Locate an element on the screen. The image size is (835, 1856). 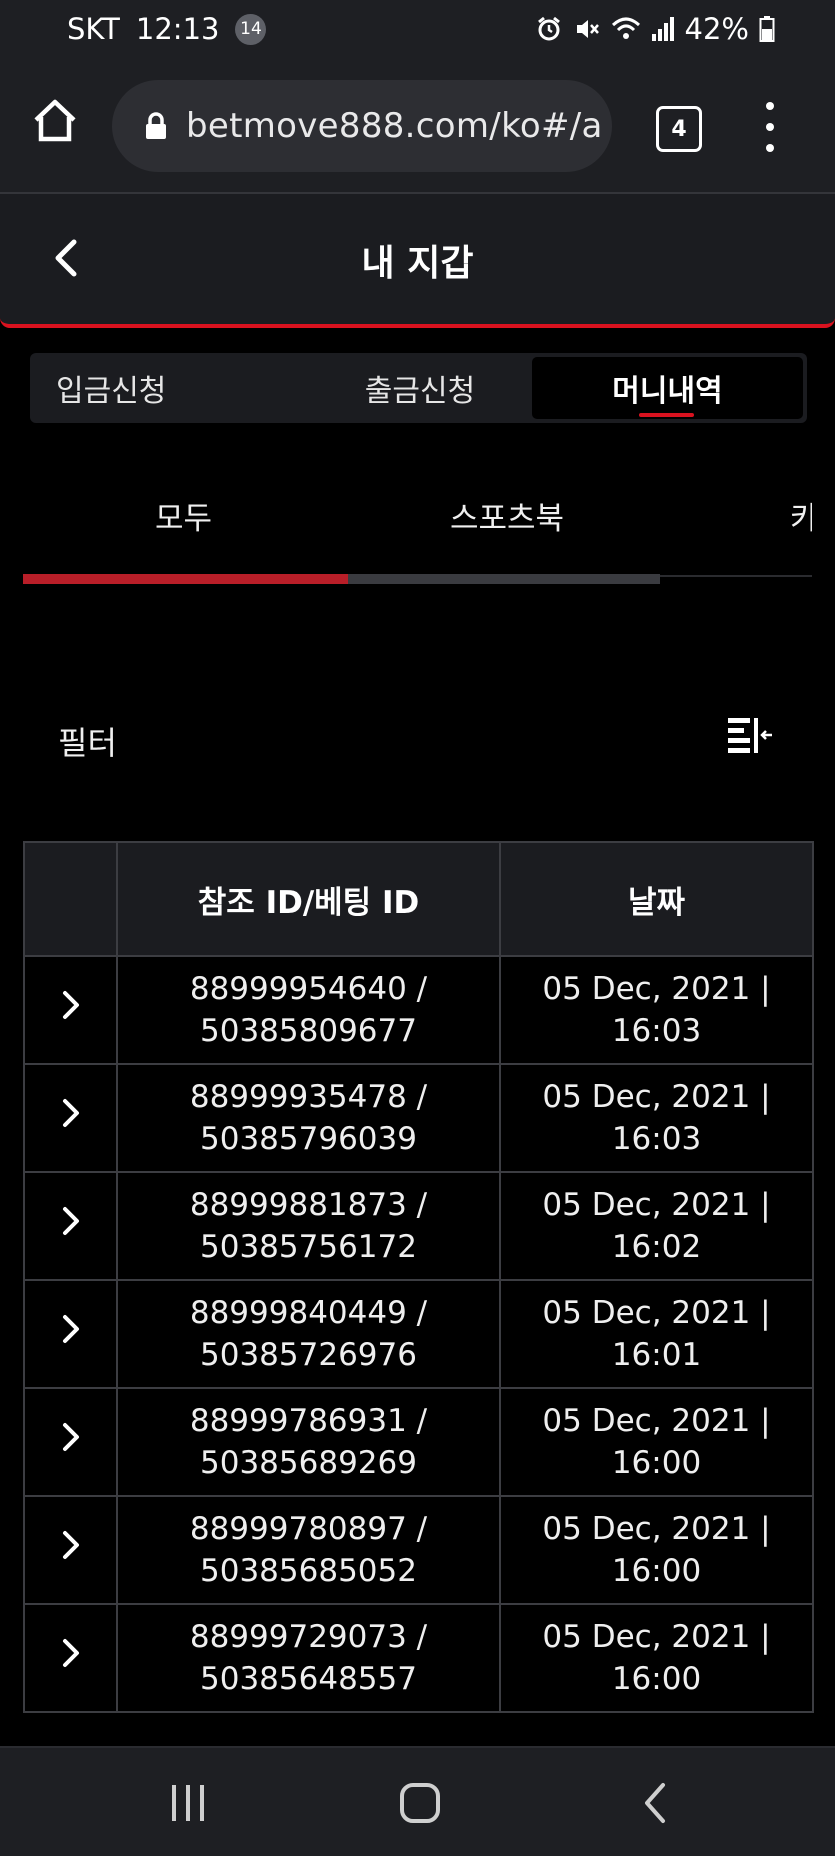
date-cell: 05 Dec, 2021 | 16:02 is located at coordinates (656, 1226).